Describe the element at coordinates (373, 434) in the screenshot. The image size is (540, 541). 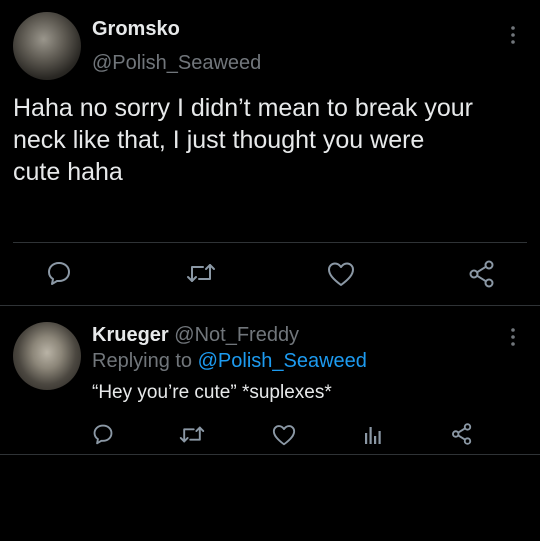
I see `analytics-icon` at that location.